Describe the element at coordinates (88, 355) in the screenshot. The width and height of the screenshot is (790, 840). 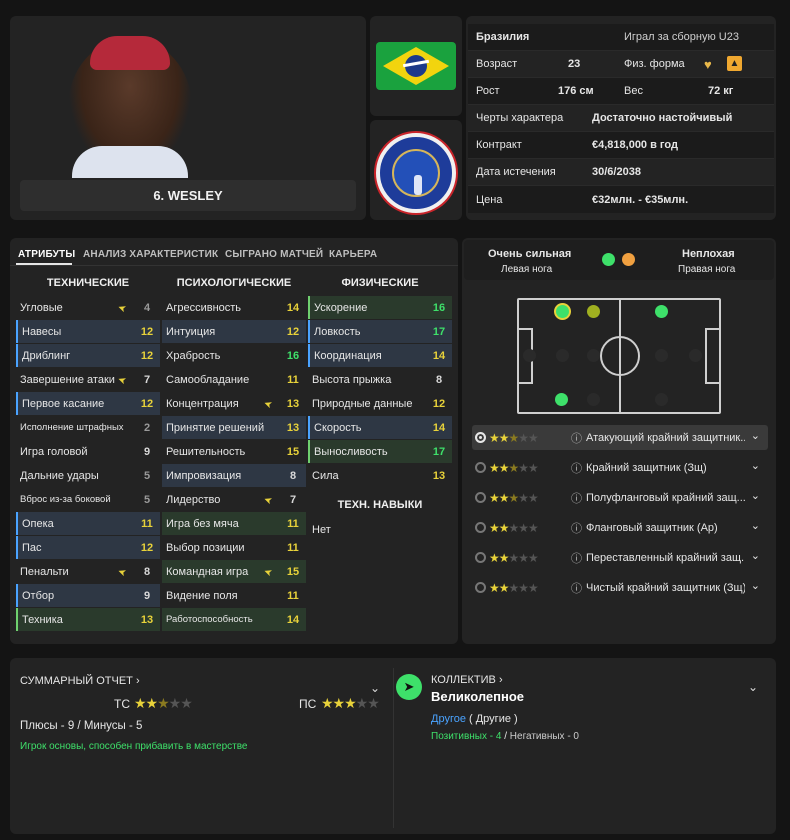
I see `attribute-row: Дриблинг 12` at that location.